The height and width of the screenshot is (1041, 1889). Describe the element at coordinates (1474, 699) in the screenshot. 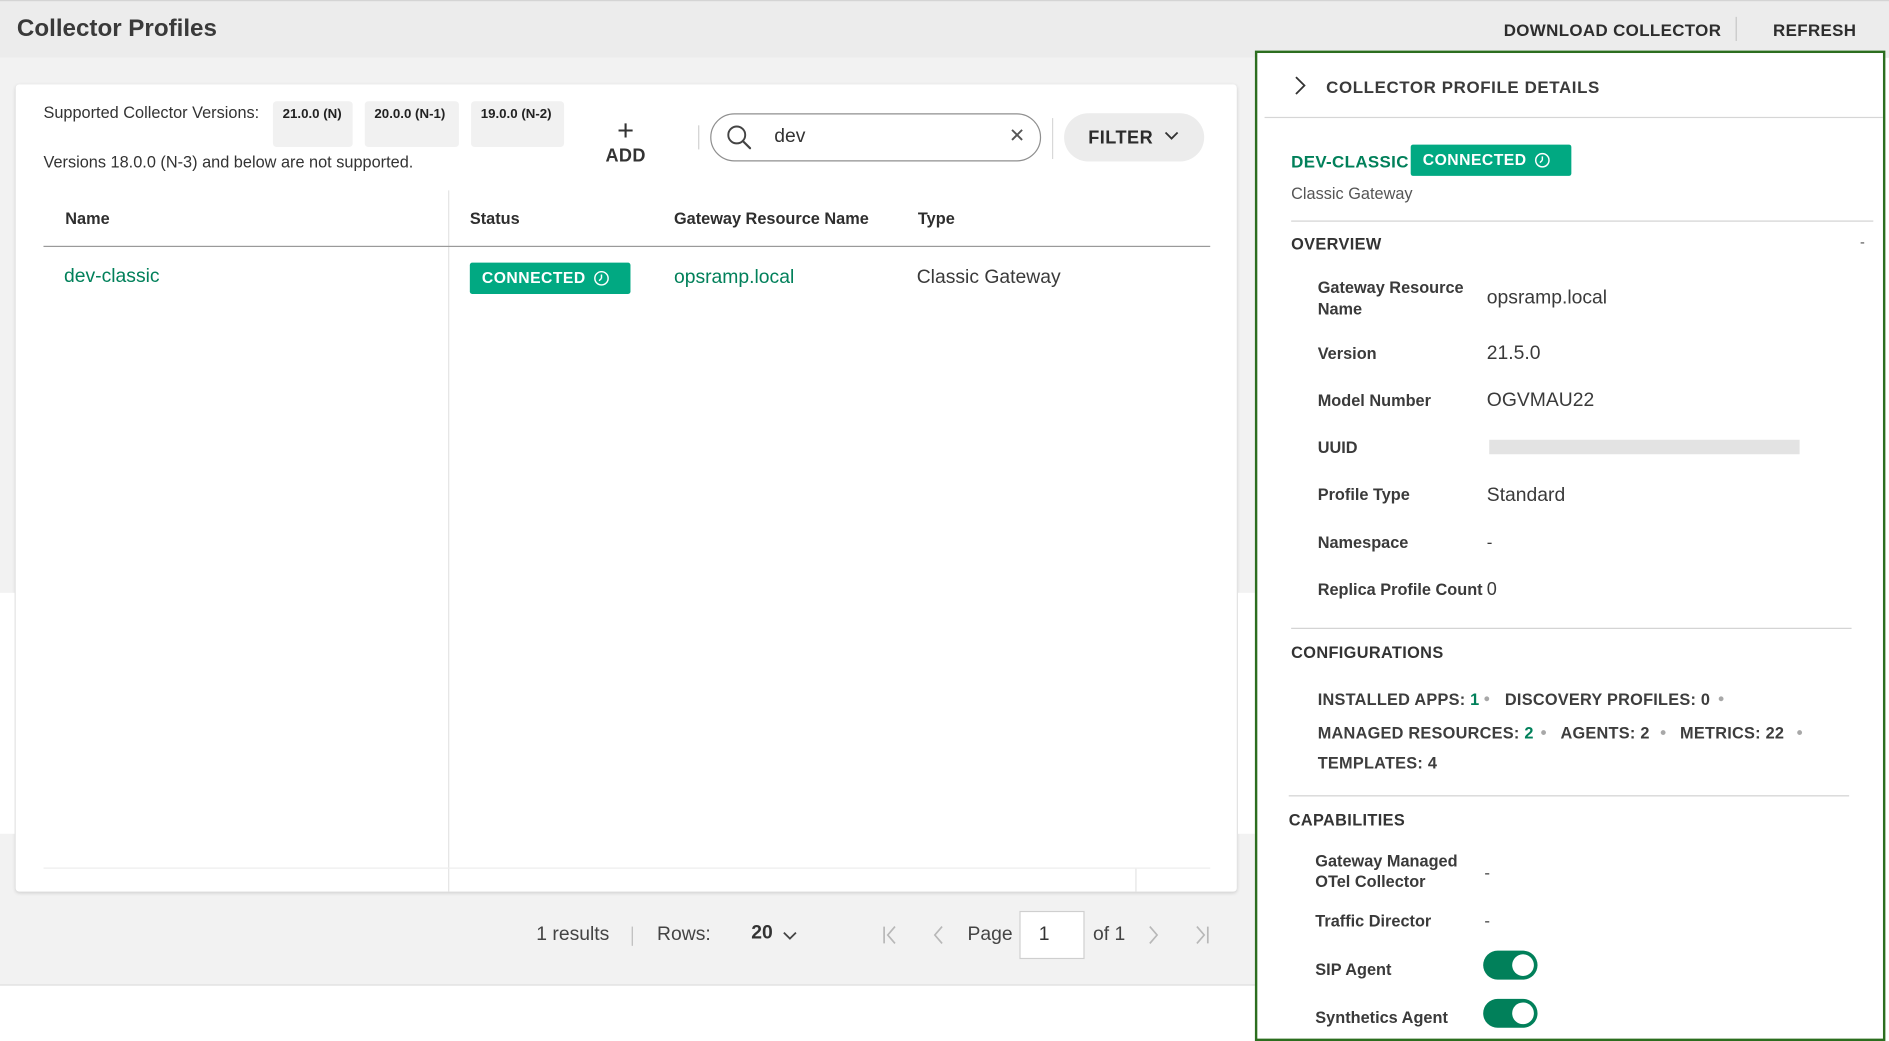

I see `installed-apps-link: 1` at that location.